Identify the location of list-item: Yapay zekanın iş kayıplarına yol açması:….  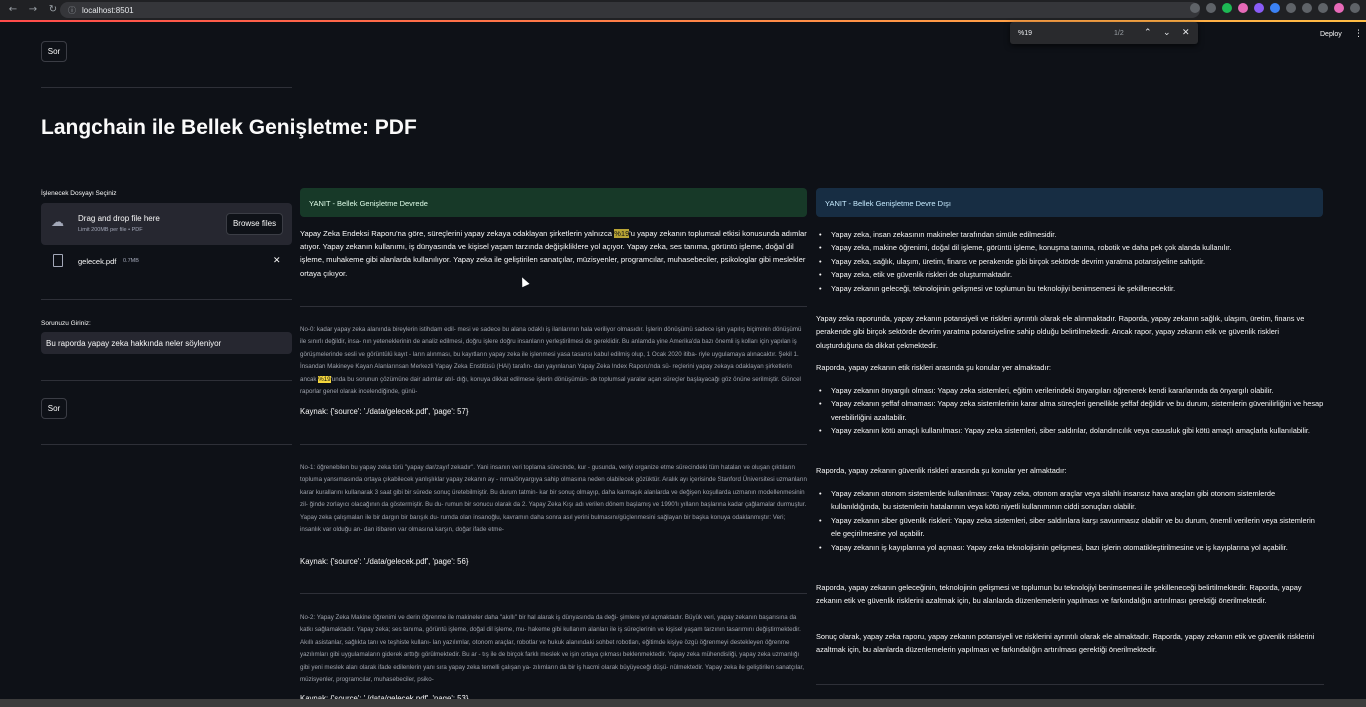
(1070, 548).